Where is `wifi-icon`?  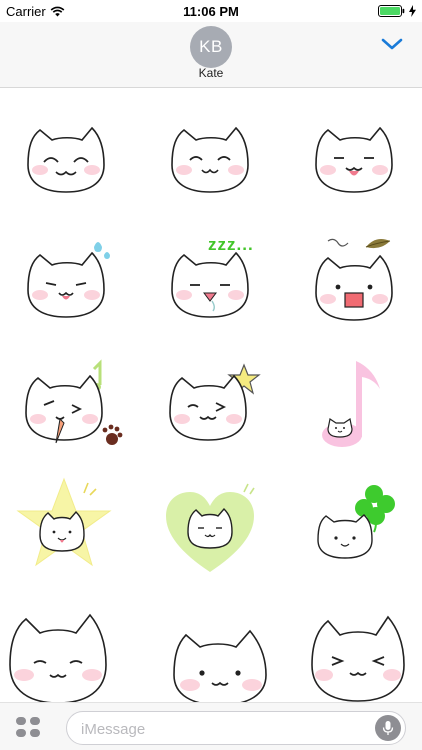 wifi-icon is located at coordinates (57, 11).